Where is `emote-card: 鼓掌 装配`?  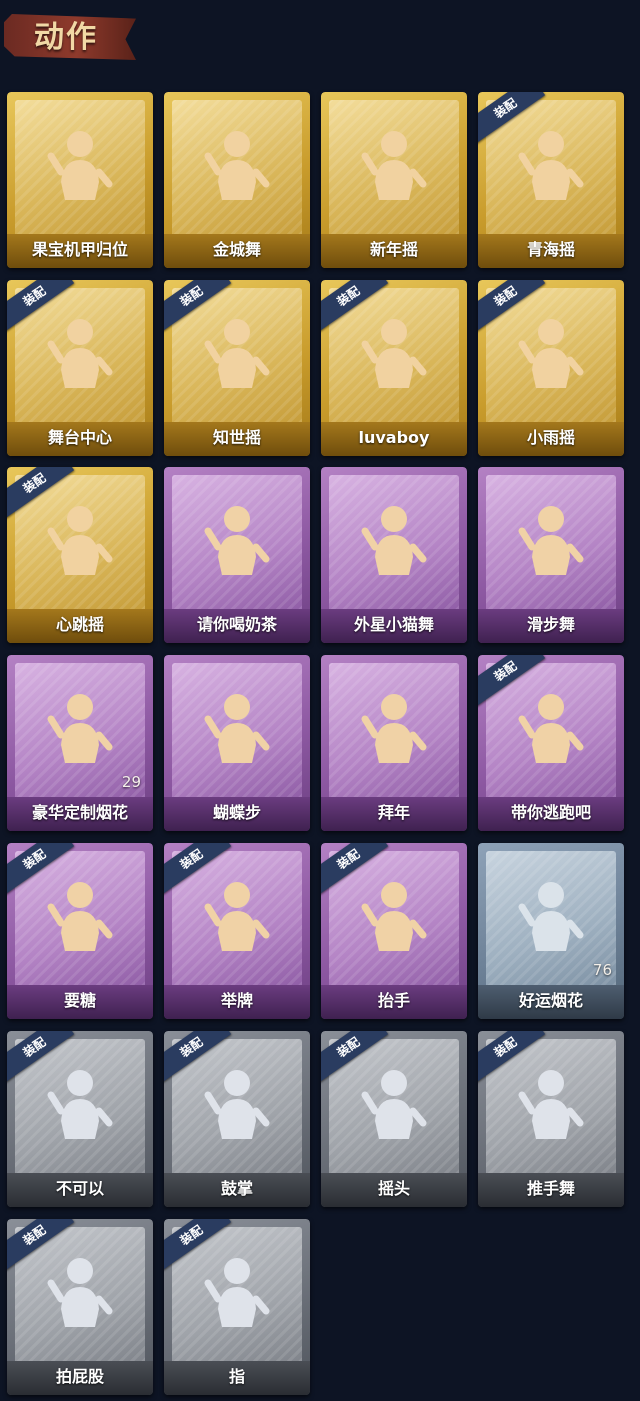
emote-card: 鼓掌 装配 is located at coordinates (237, 1119).